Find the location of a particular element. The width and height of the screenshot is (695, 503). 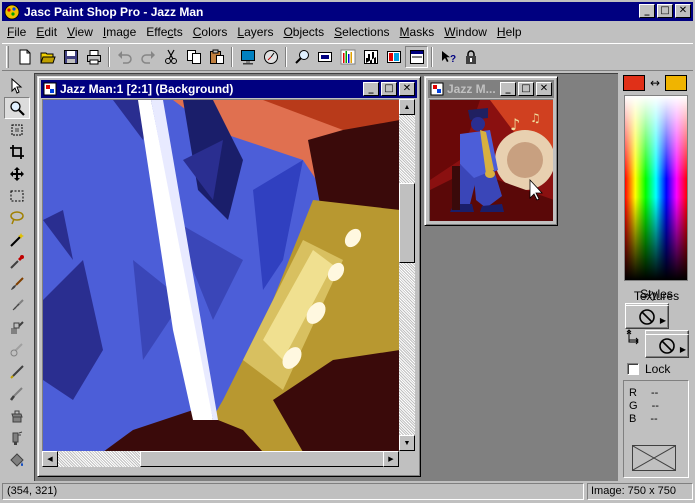

menu-edit: Edit is located at coordinates (46, 32).